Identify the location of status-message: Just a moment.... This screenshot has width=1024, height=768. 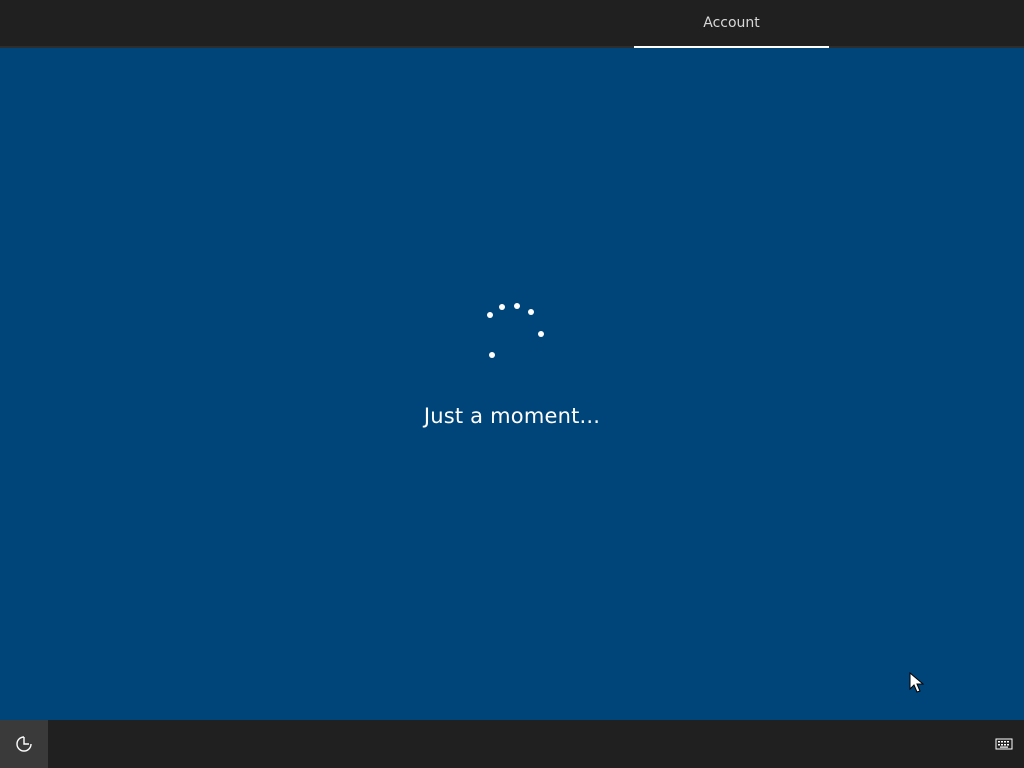
(512, 416).